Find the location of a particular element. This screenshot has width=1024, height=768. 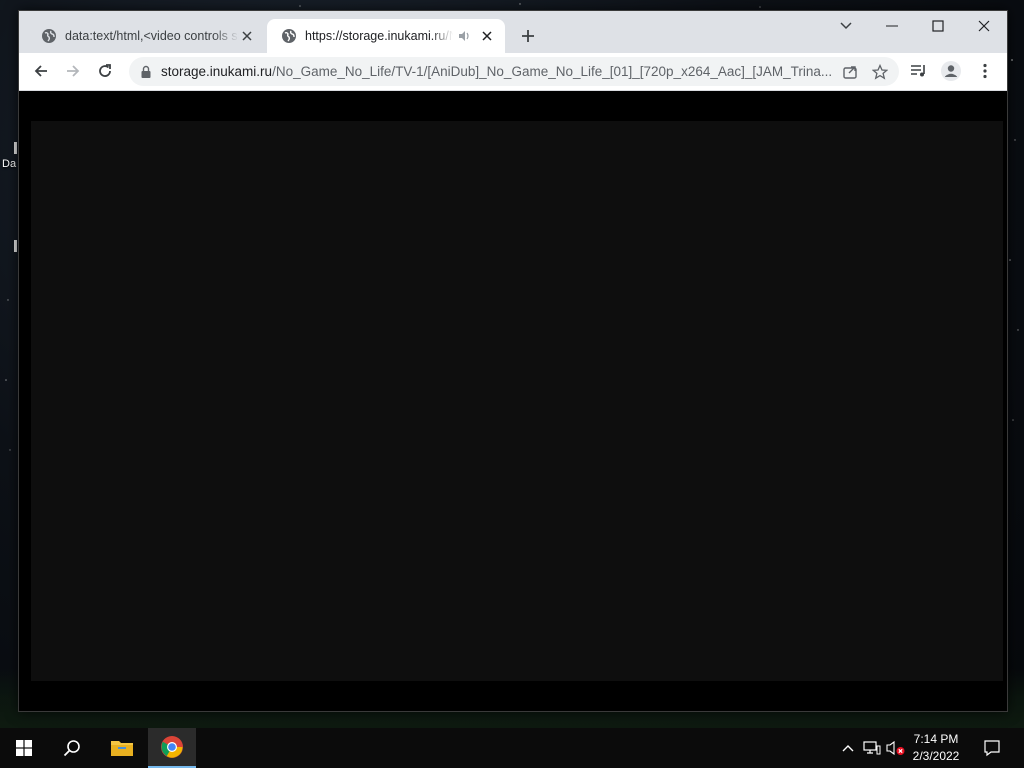

close-icon is located at coordinates (984, 26).